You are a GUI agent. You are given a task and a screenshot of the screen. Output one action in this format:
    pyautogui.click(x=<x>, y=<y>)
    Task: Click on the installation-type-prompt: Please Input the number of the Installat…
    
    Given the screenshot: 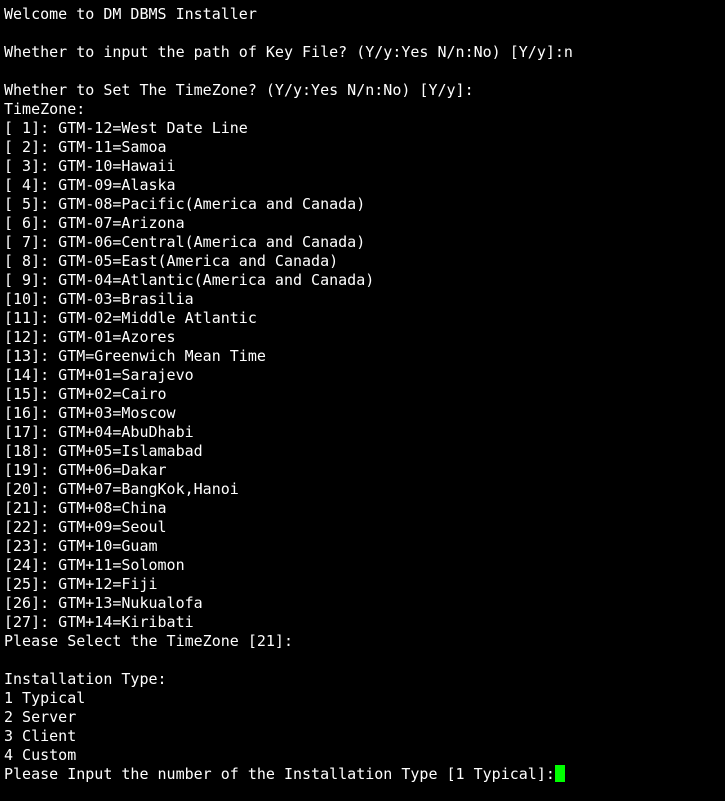 What is the action you would take?
    pyautogui.click(x=279, y=774)
    